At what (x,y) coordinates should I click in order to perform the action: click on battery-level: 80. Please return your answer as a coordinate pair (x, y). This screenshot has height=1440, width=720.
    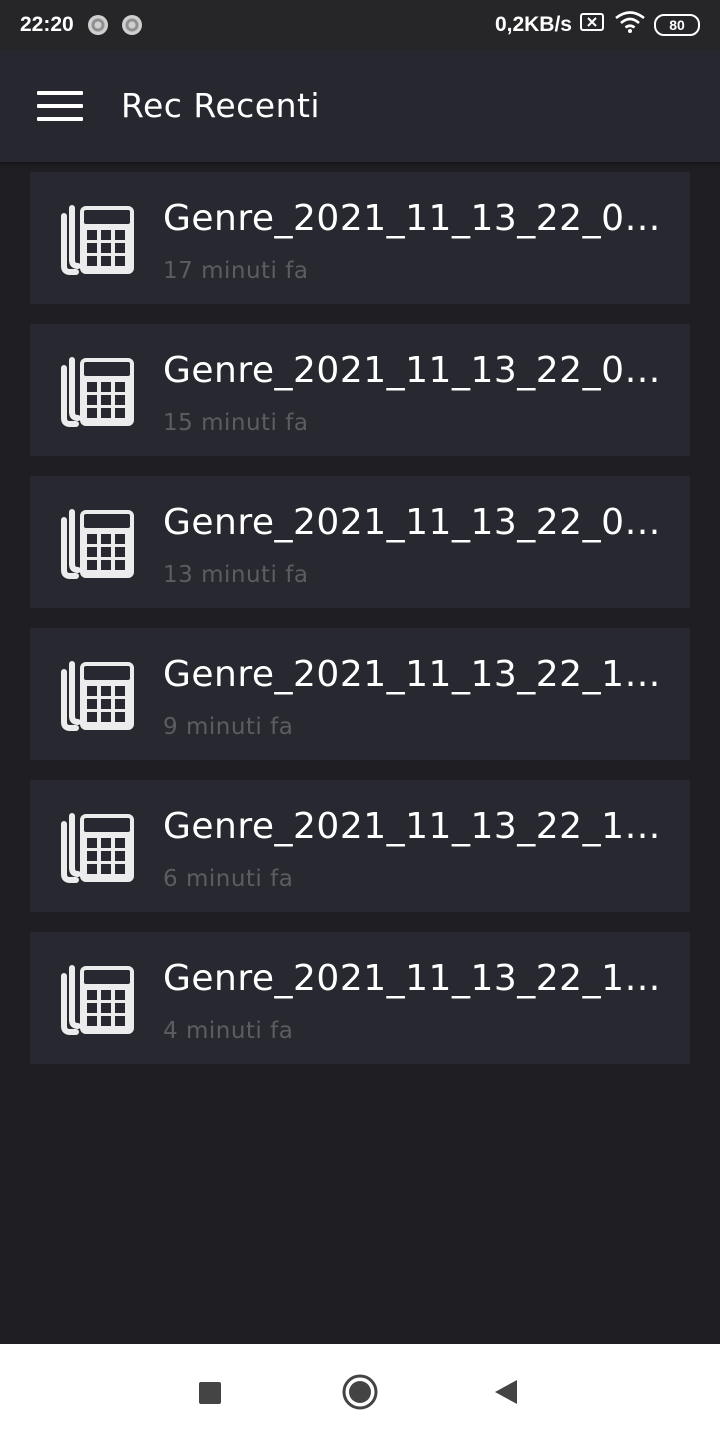
    Looking at the image, I should click on (677, 25).